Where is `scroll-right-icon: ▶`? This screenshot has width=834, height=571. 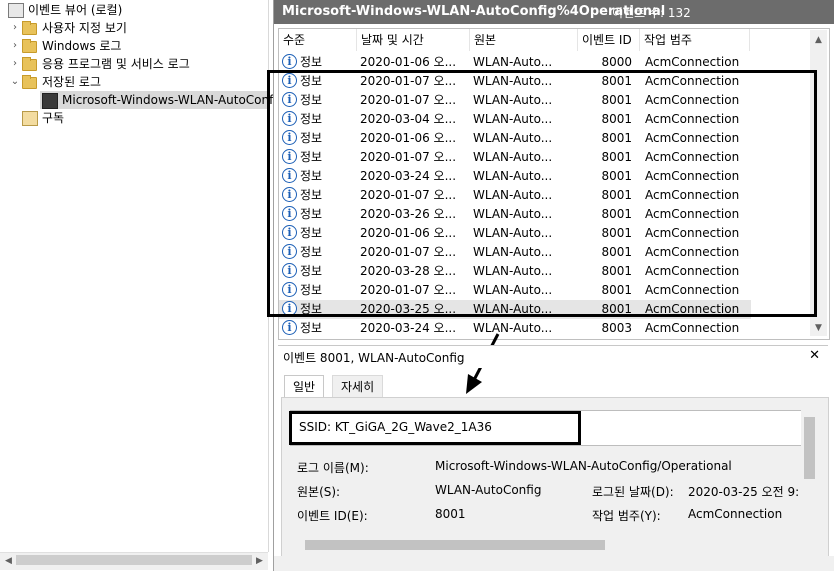 scroll-right-icon: ▶ is located at coordinates (259, 561).